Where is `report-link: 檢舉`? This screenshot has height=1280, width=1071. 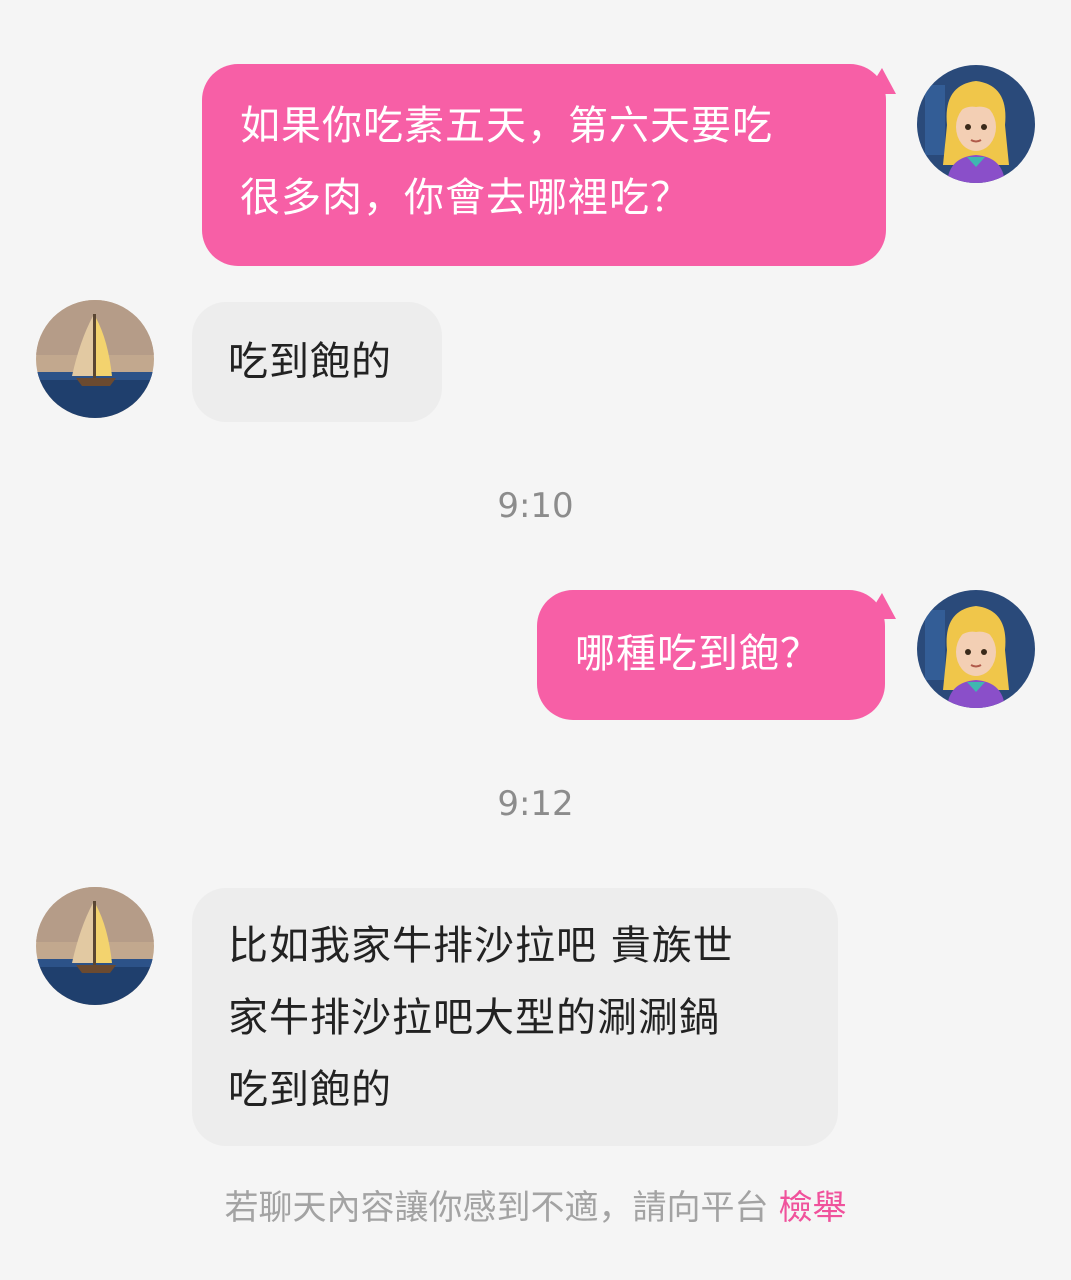
report-link: 檢舉 is located at coordinates (813, 1208).